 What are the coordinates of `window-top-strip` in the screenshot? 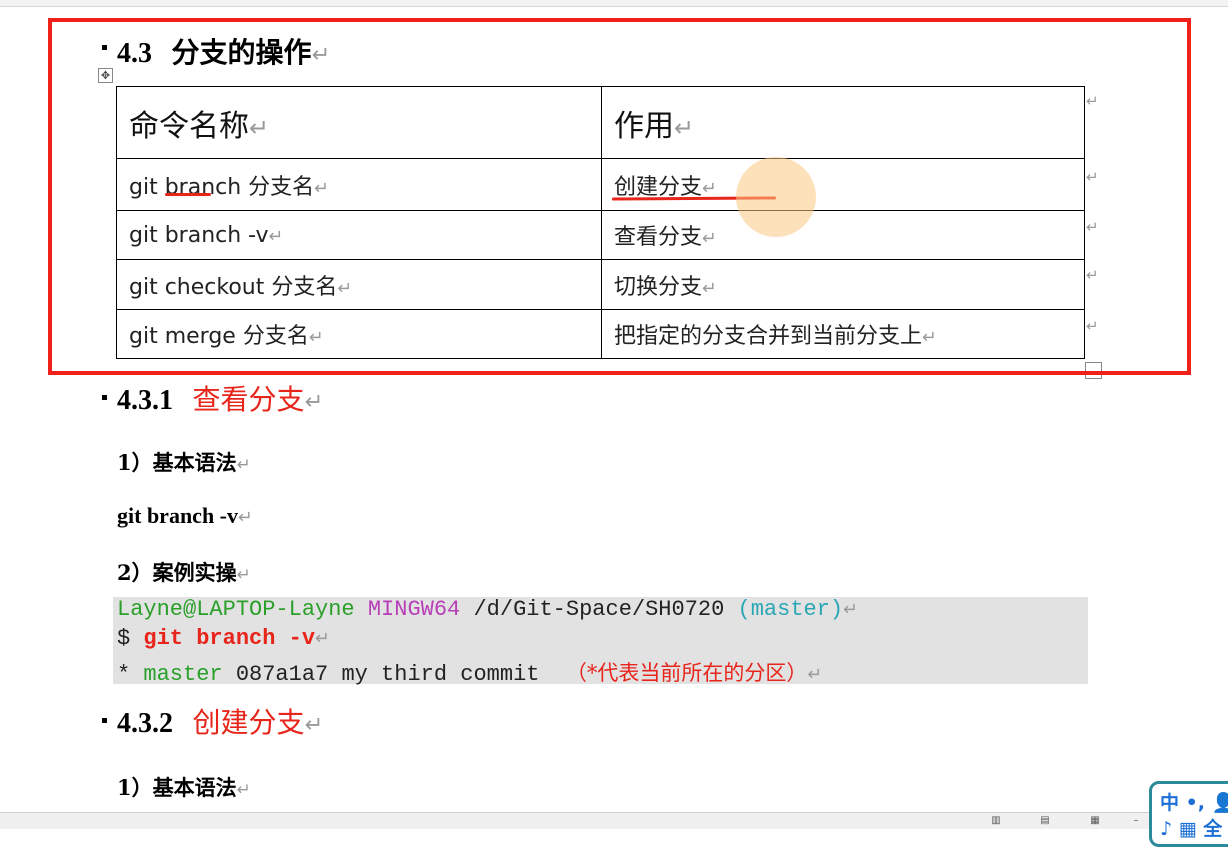 It's located at (614, 3).